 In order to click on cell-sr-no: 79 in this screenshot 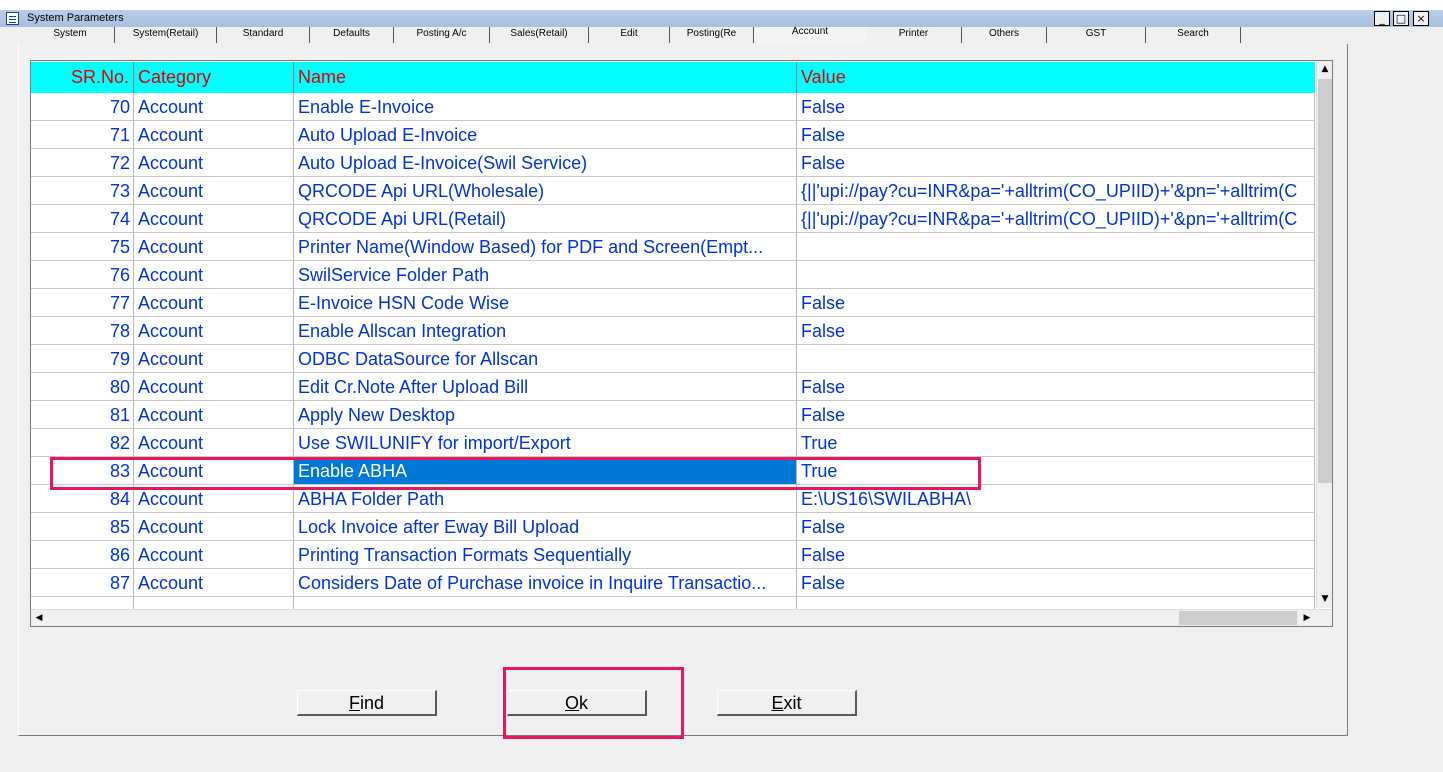, I will do `click(82, 359)`.